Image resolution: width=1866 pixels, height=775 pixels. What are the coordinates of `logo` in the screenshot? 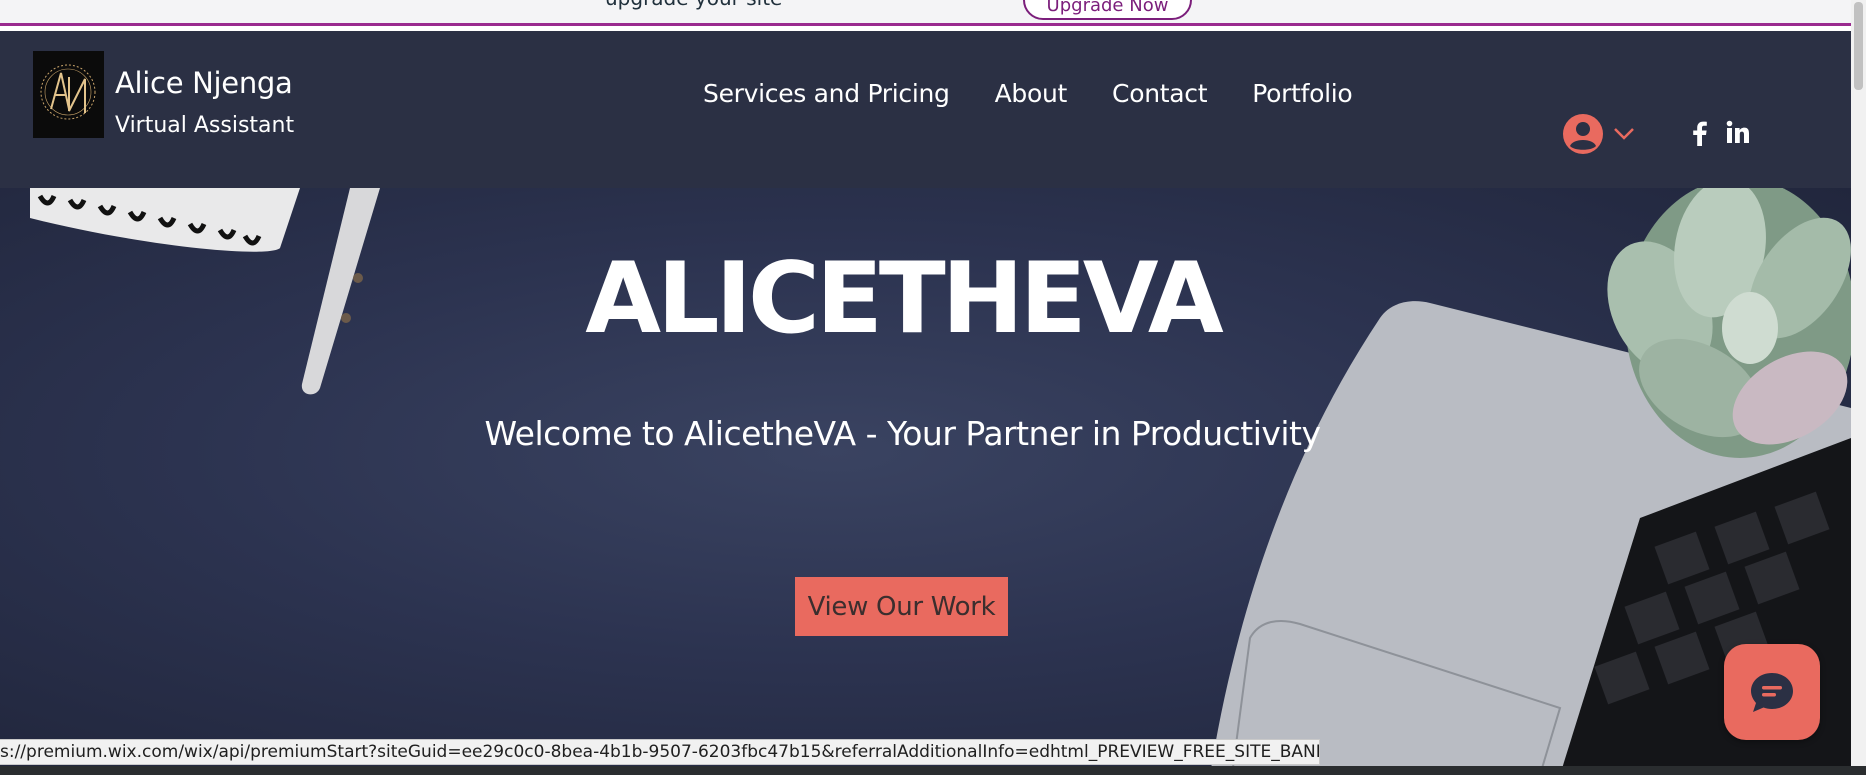 It's located at (68, 94).